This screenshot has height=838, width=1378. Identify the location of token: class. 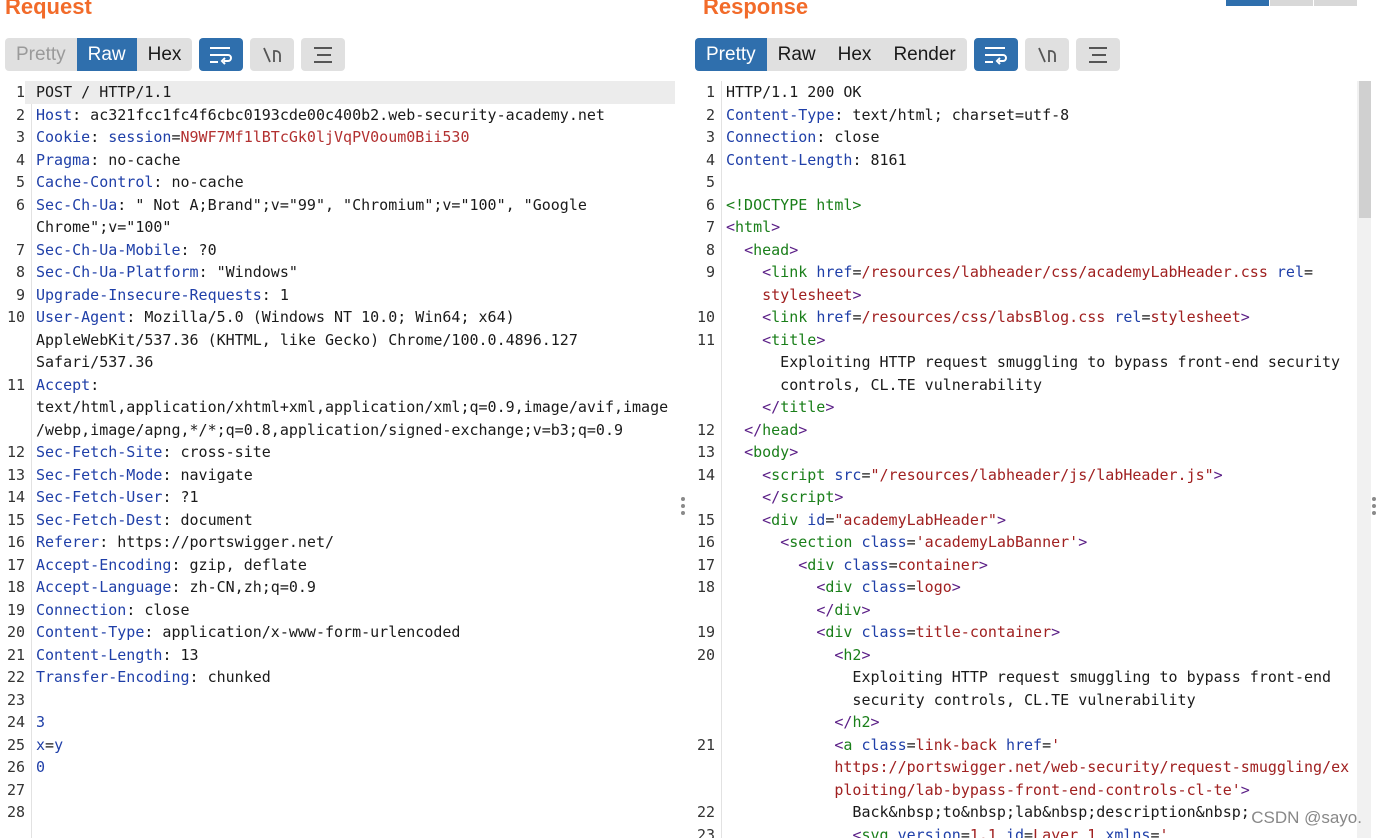
(884, 632).